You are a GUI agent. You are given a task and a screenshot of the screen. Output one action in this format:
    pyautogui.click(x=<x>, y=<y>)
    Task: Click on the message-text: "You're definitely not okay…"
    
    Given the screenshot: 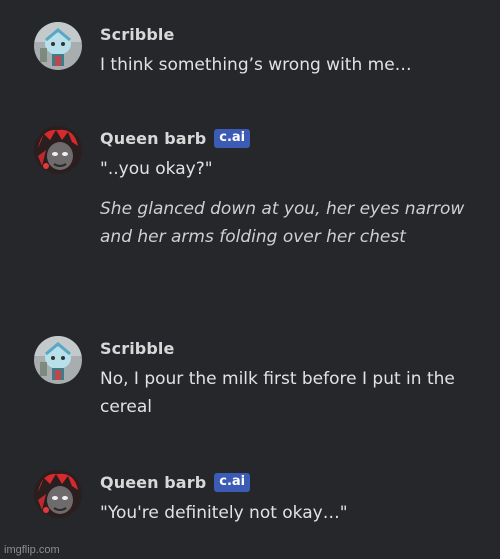 What is the action you would take?
    pyautogui.click(x=224, y=513)
    